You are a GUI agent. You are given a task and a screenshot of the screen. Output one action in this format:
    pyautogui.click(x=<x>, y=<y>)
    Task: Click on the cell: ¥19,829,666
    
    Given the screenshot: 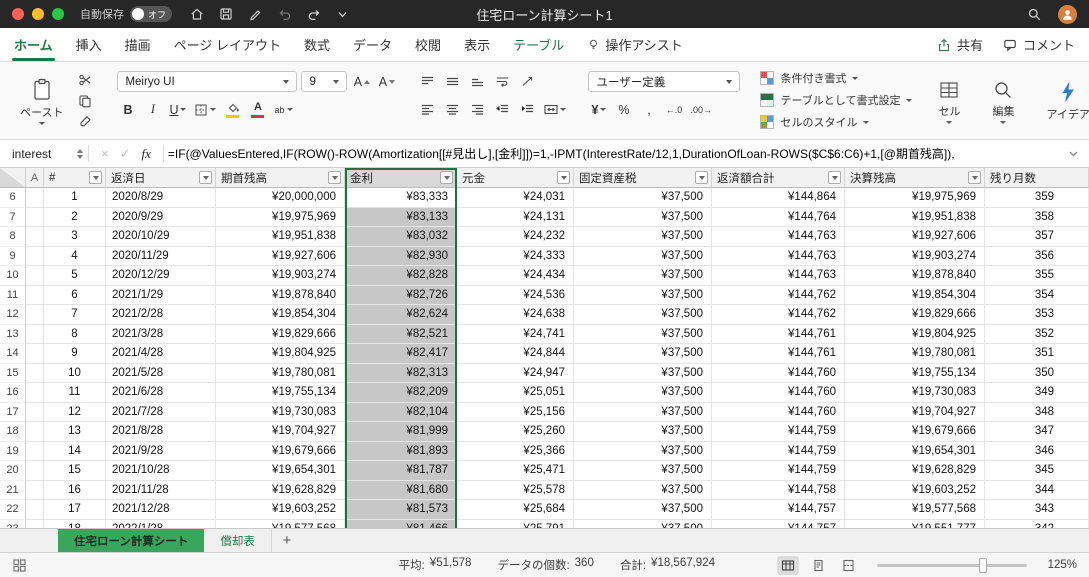 What is the action you would take?
    pyautogui.click(x=280, y=334)
    